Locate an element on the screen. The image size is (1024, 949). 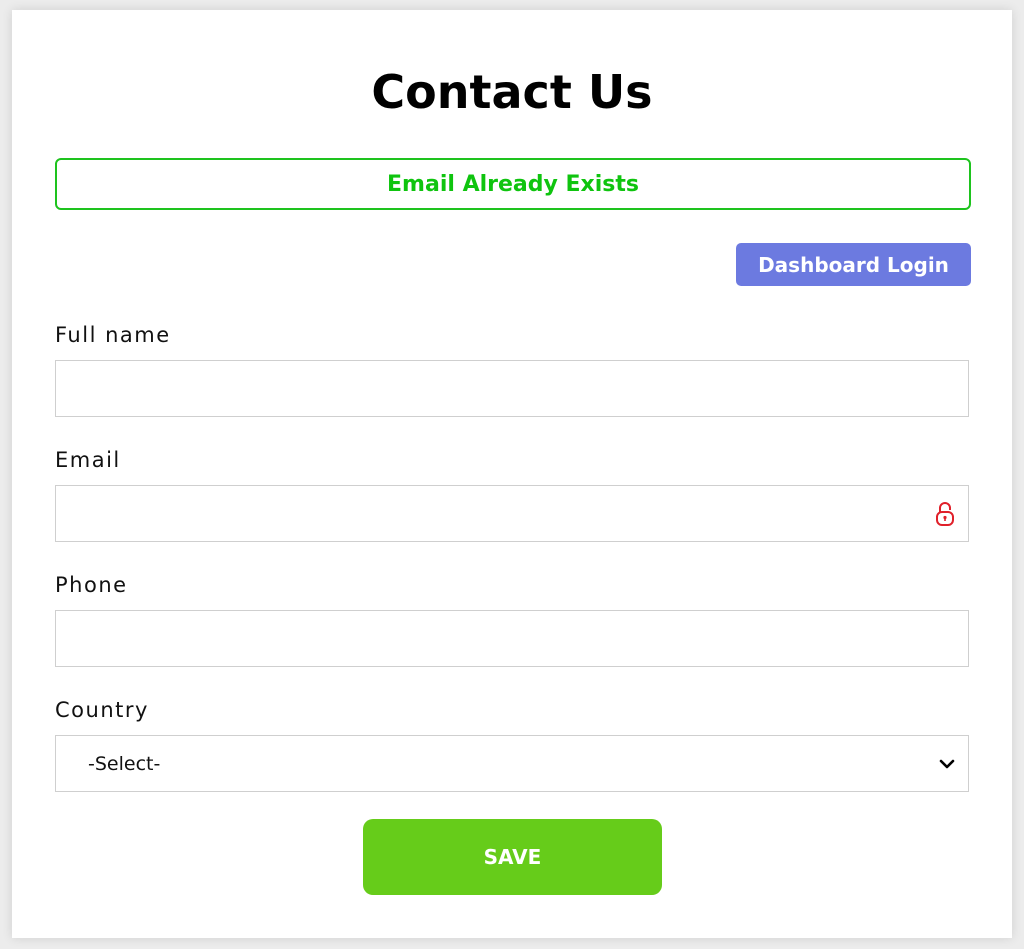
dashboard-login-label: Dashboard Login is located at coordinates (853, 264).